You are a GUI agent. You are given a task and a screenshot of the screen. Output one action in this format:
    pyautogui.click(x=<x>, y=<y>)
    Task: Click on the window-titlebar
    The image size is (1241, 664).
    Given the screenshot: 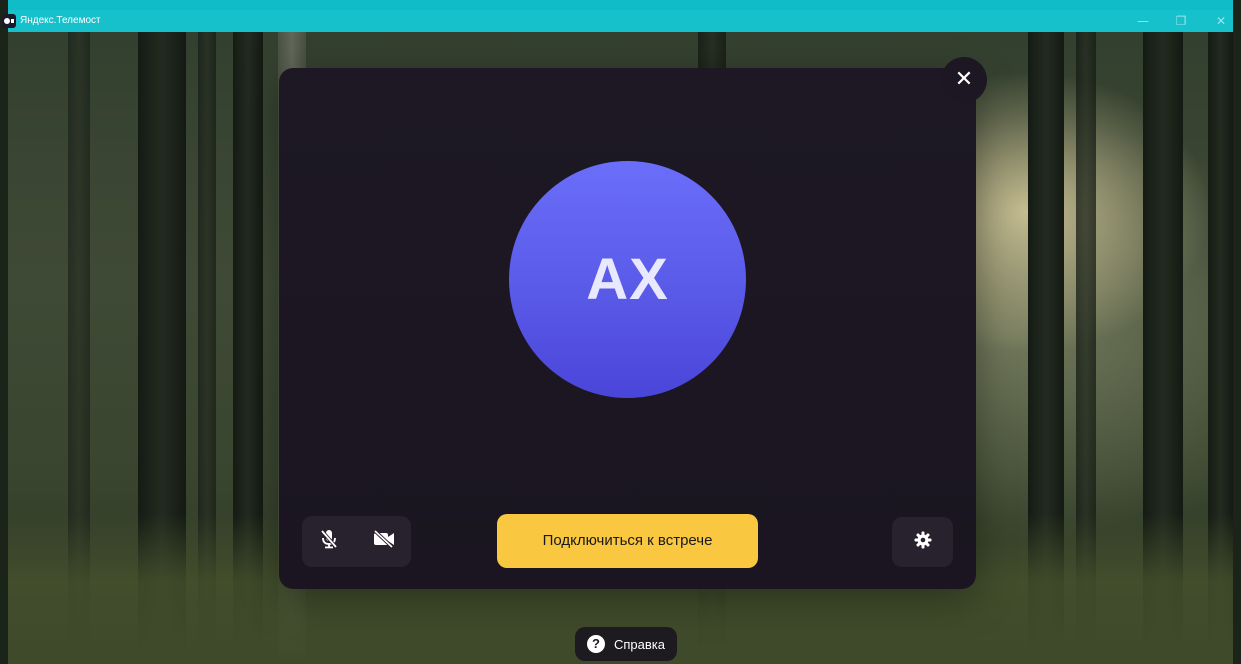 What is the action you would take?
    pyautogui.click(x=620, y=16)
    